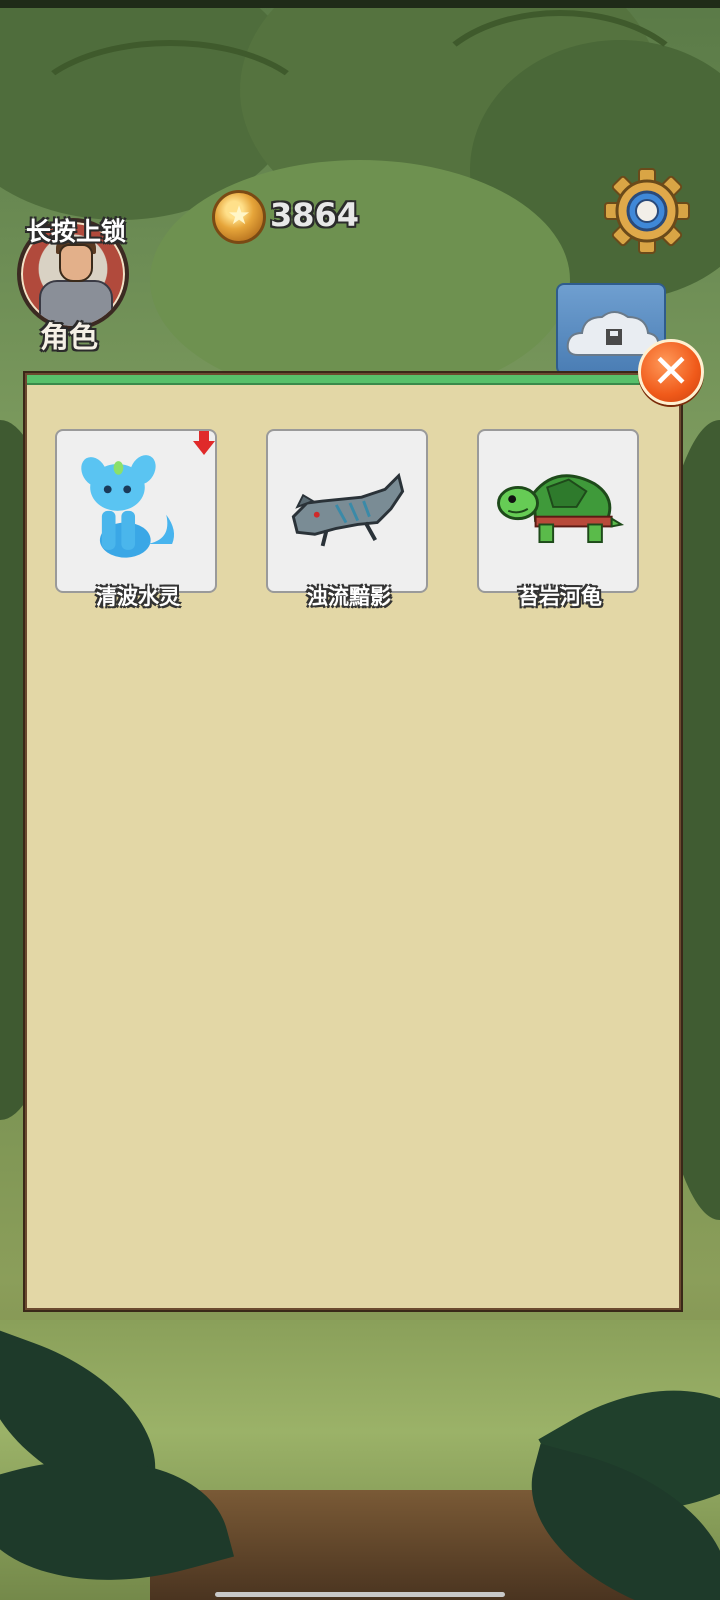 The height and width of the screenshot is (1600, 720). Describe the element at coordinates (647, 211) in the screenshot. I see `gear-icon` at that location.